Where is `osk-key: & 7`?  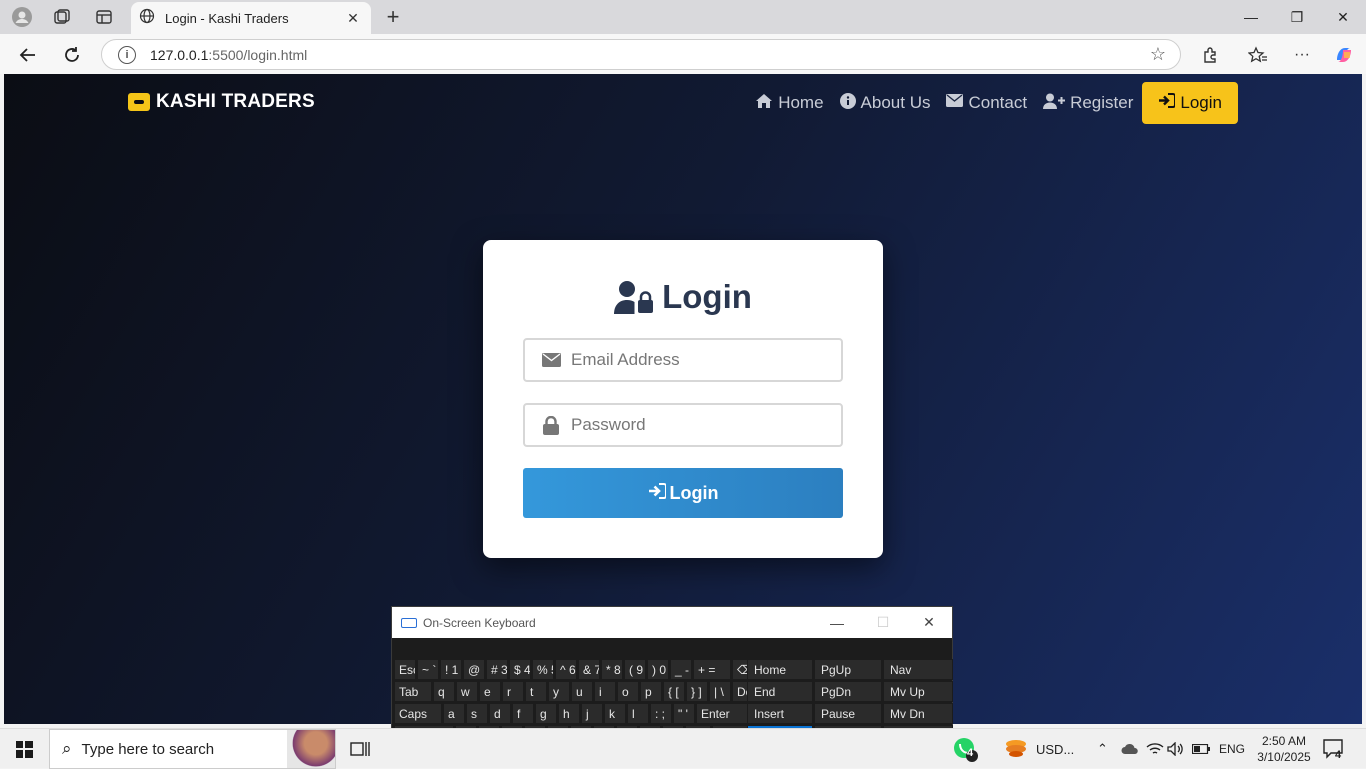 osk-key: & 7 is located at coordinates (589, 669).